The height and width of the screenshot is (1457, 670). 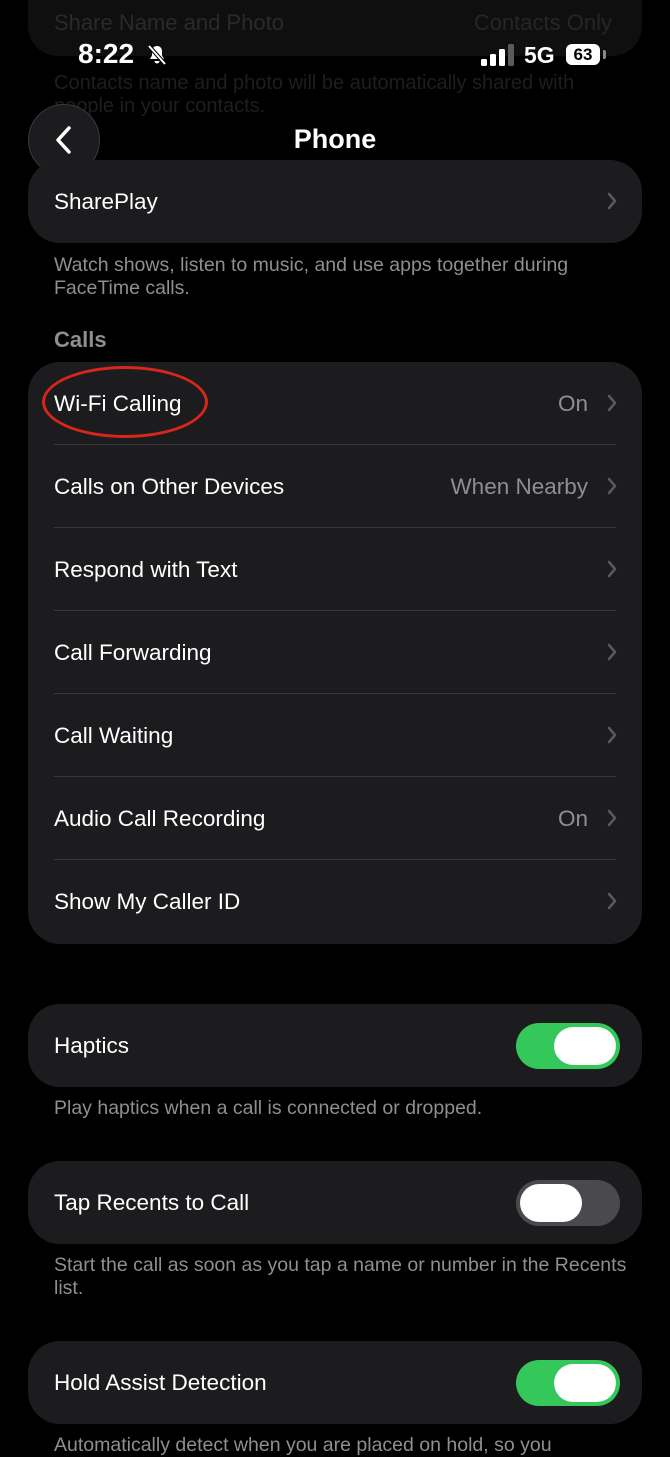 What do you see at coordinates (583, 54) in the screenshot?
I see `battery-icon: 63` at bounding box center [583, 54].